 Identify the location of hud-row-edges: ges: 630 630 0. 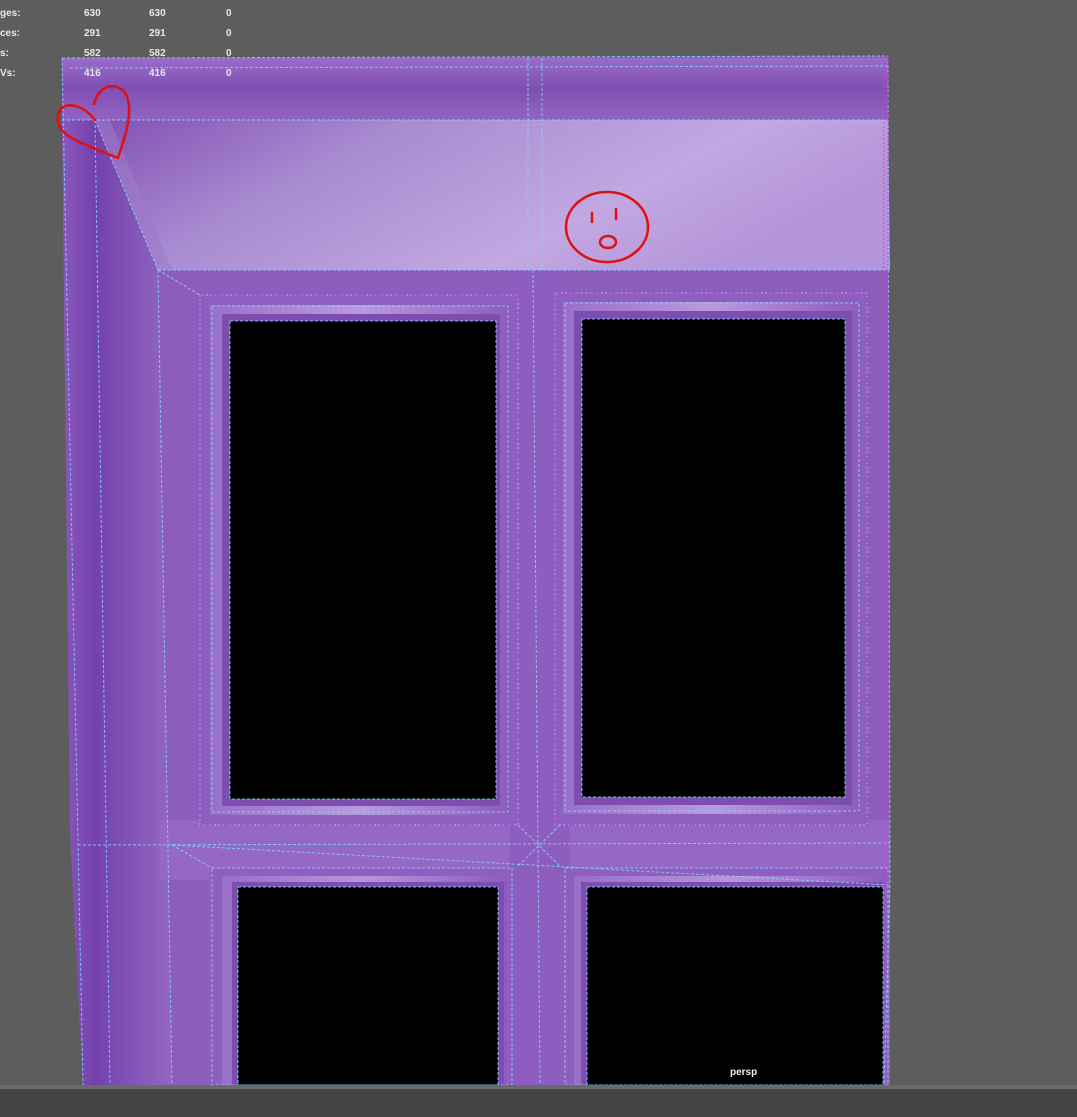
(120, 18).